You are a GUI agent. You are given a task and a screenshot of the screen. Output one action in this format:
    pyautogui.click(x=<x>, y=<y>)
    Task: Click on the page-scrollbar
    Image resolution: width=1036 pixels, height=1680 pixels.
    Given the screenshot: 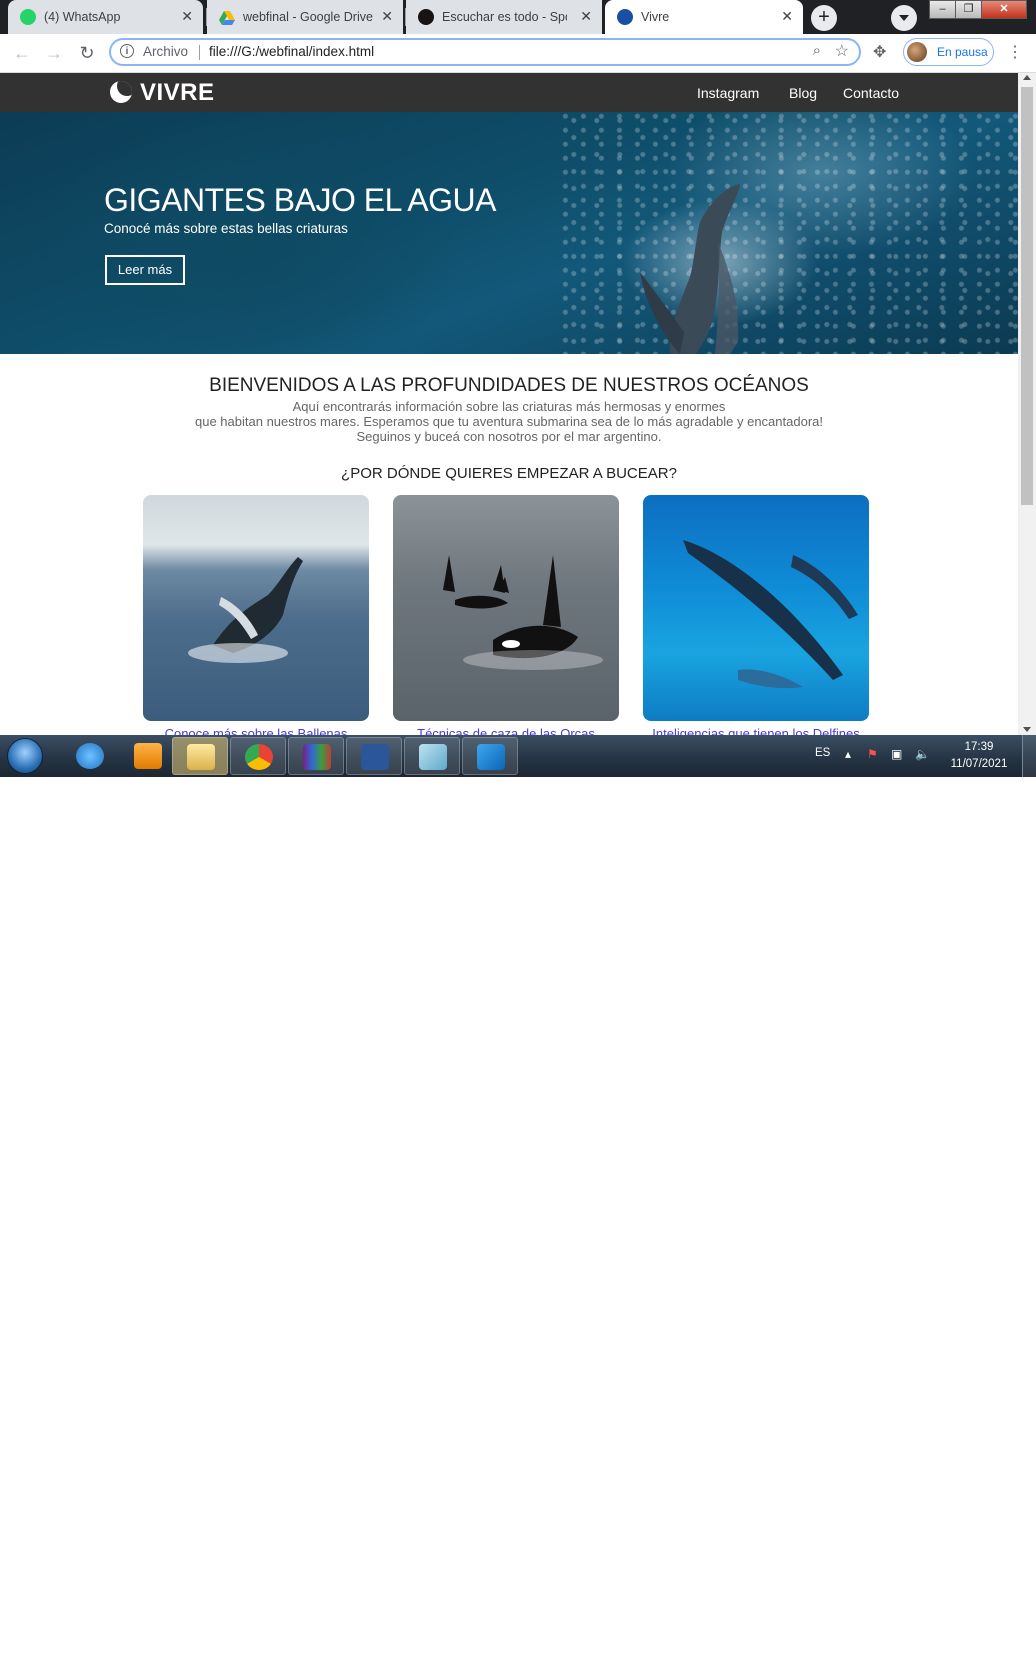 What is the action you would take?
    pyautogui.click(x=1027, y=404)
    